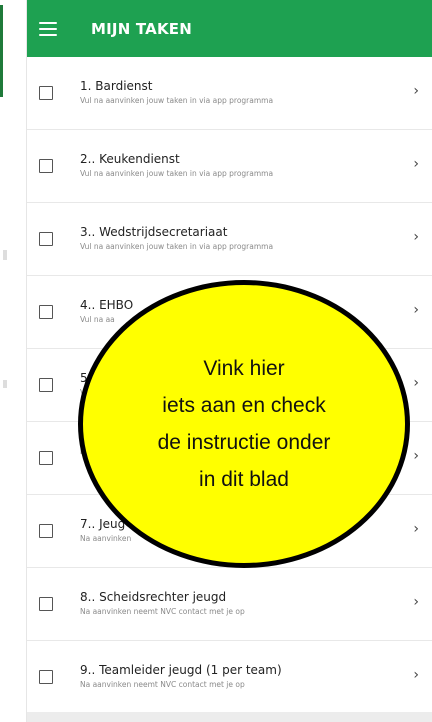 The image size is (432, 722). I want to click on callout-line: Vink hier, so click(244, 368).